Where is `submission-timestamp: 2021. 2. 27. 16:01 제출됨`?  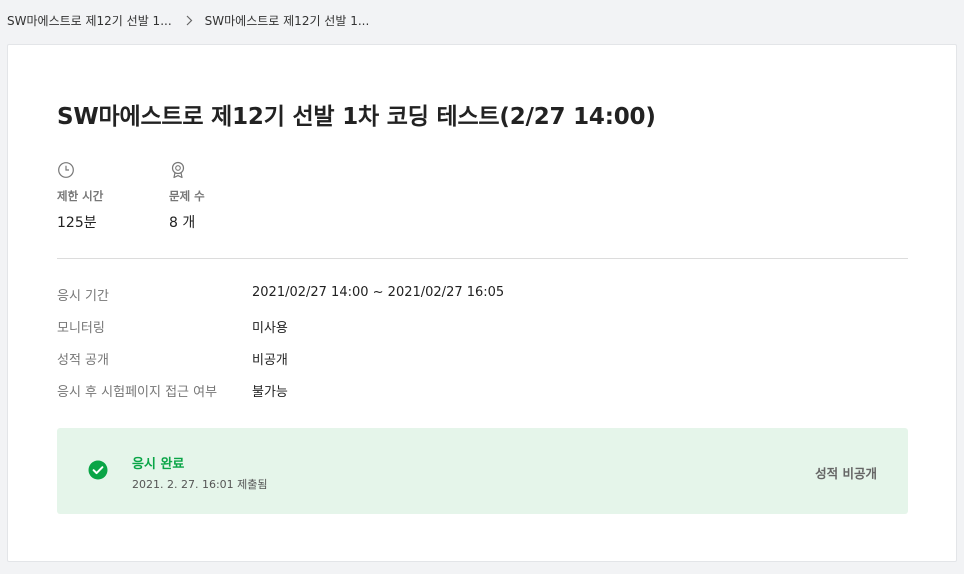 submission-timestamp: 2021. 2. 27. 16:01 제출됨 is located at coordinates (200, 484).